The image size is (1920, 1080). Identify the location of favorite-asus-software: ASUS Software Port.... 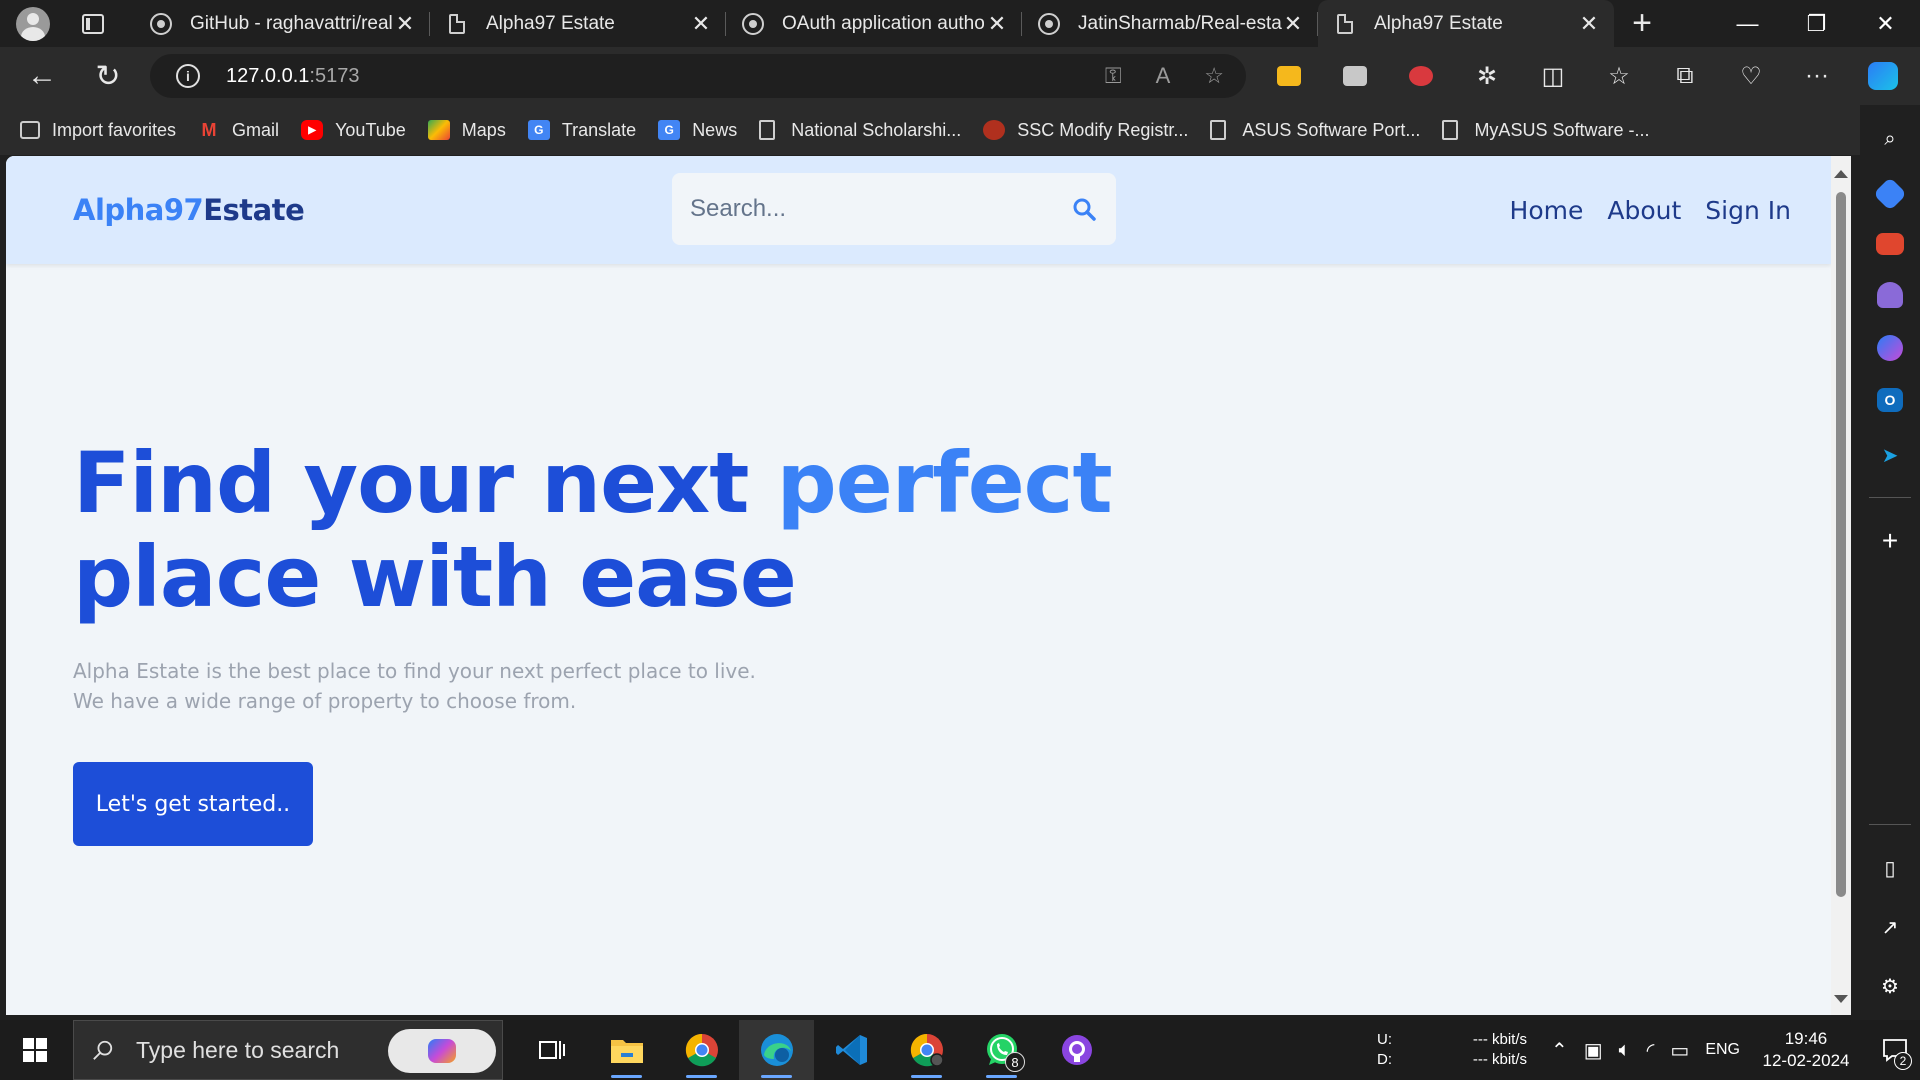
(1315, 130).